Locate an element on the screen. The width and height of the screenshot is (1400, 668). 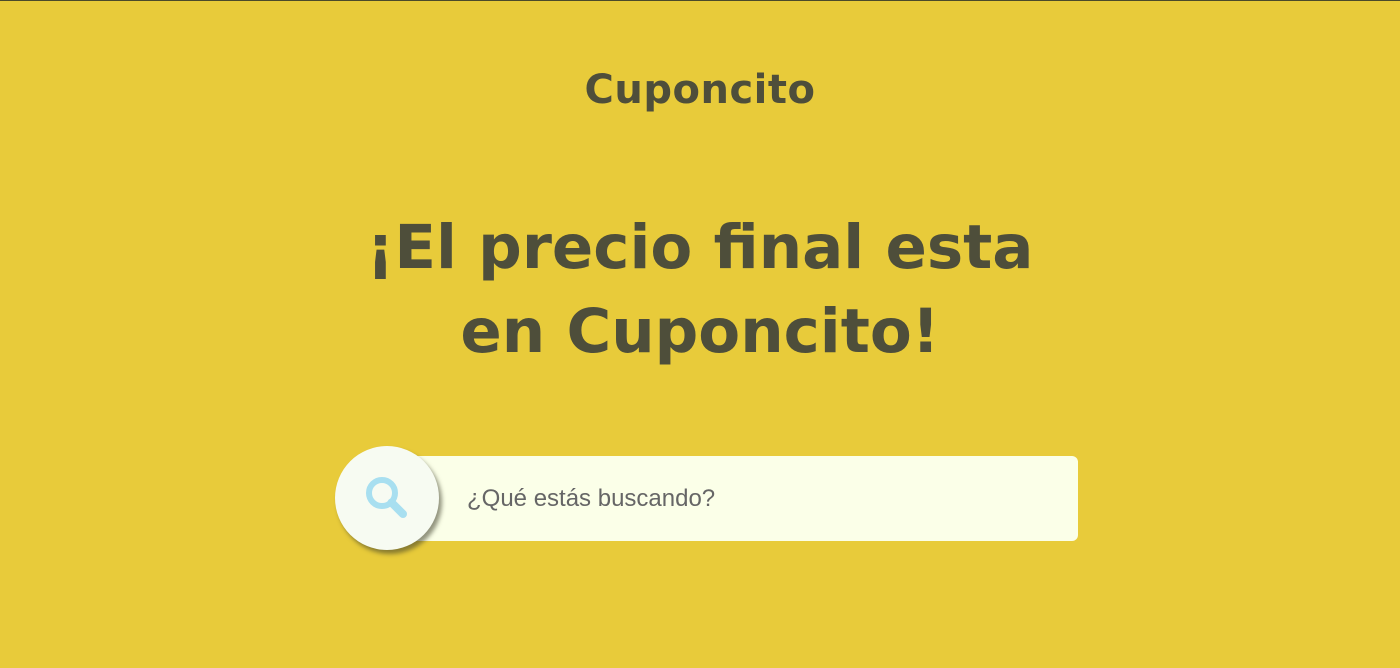
search-input is located at coordinates (743, 498).